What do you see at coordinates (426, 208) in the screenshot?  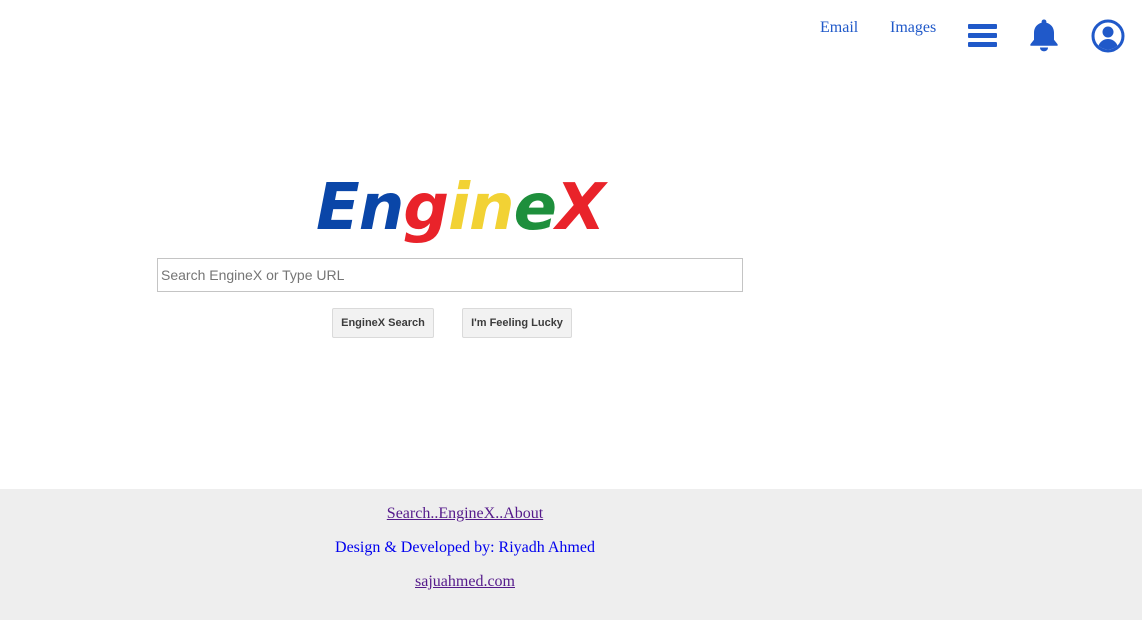 I see `logo-letter: g` at bounding box center [426, 208].